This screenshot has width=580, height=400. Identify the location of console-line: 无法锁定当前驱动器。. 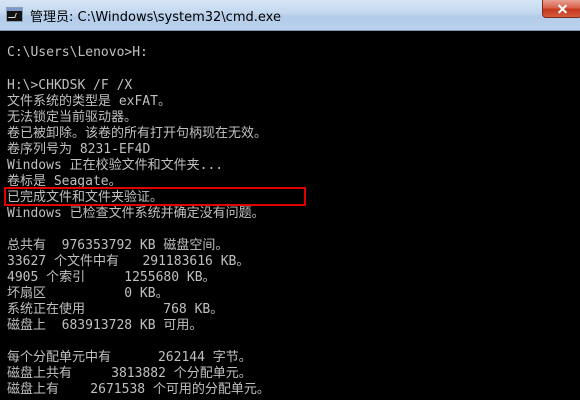
(72, 117).